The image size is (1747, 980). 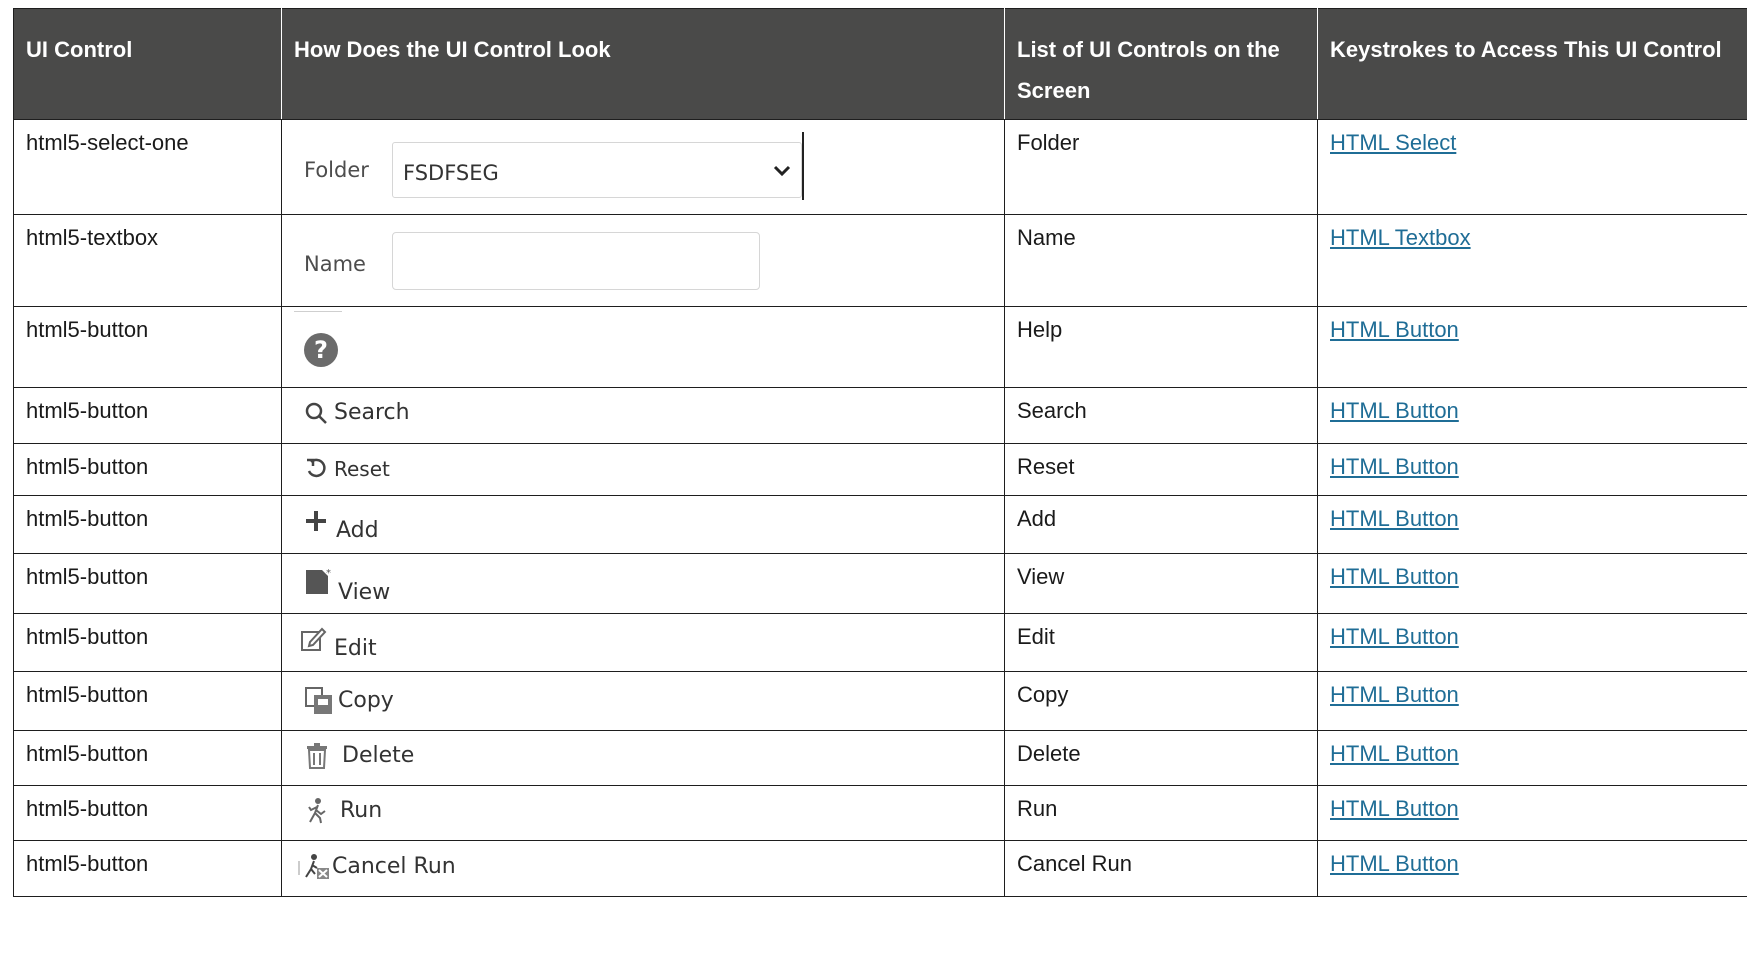 I want to click on table-row: html5-button Delete Delete HTML Button, so click(x=880, y=758).